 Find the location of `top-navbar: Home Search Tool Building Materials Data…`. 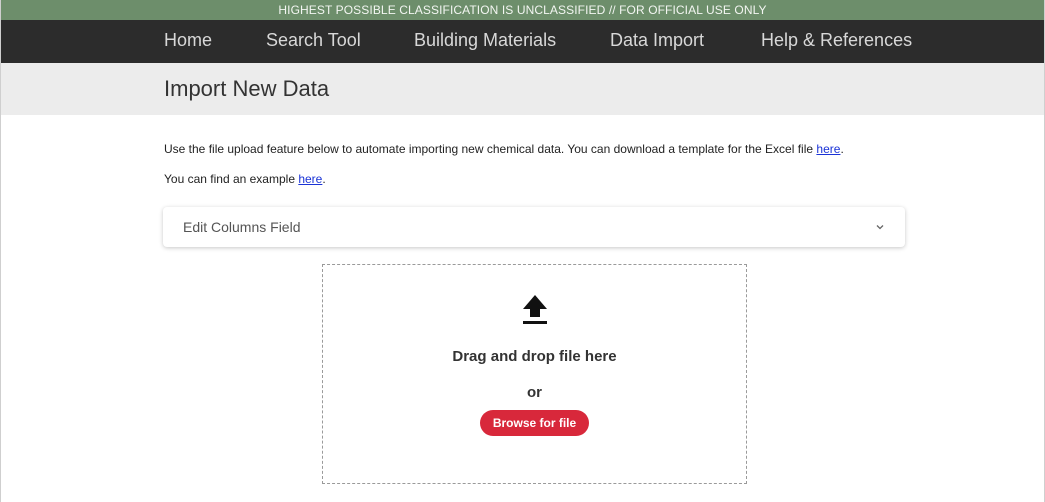

top-navbar: Home Search Tool Building Materials Data… is located at coordinates (522, 41).